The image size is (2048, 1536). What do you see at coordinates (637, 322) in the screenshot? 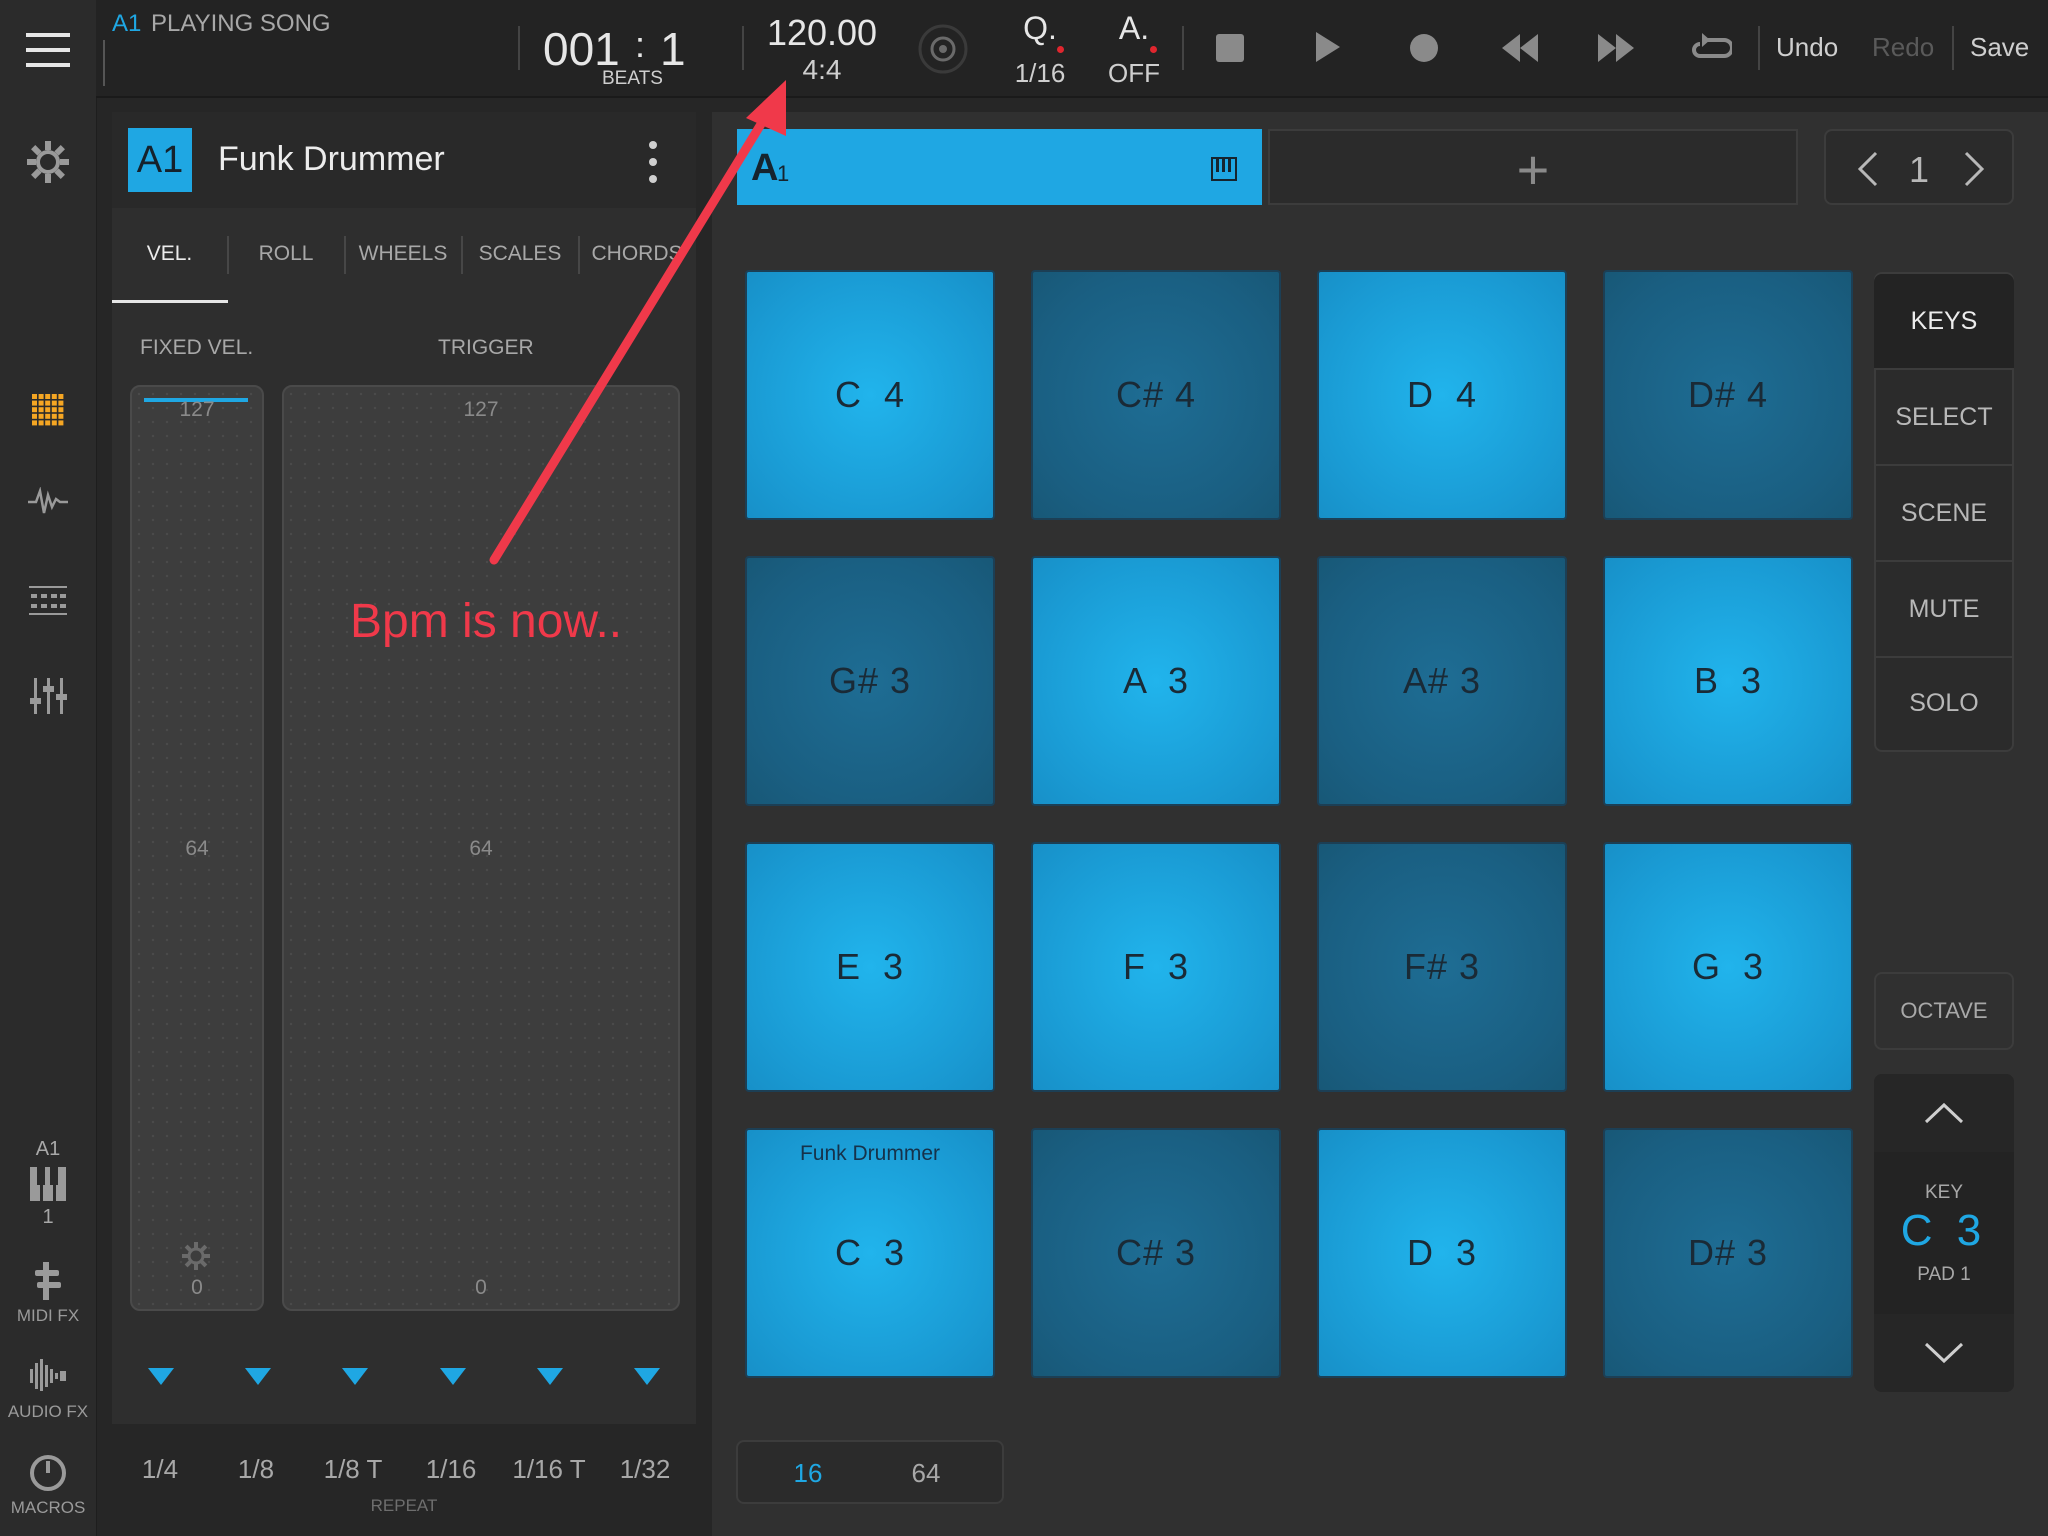
I see `annotation-arrow` at bounding box center [637, 322].